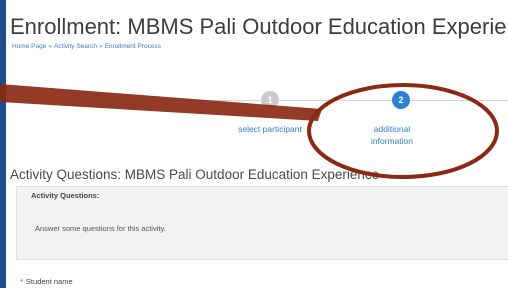  What do you see at coordinates (21, 281) in the screenshot?
I see `required-marker: *` at bounding box center [21, 281].